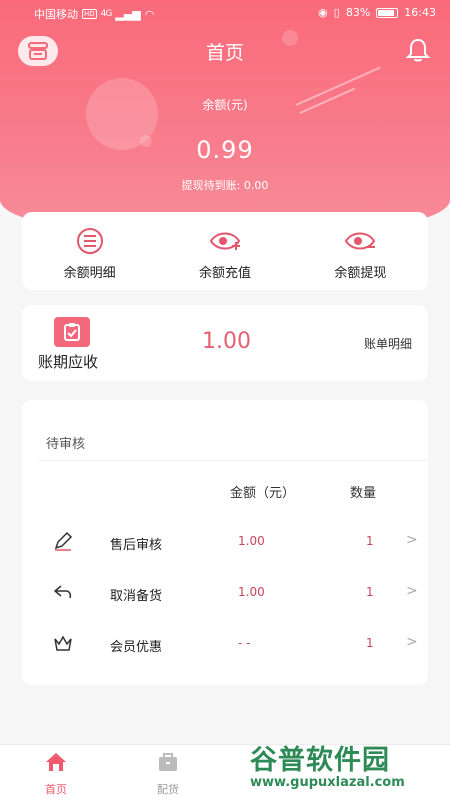 Image resolution: width=450 pixels, height=800 pixels. I want to click on watermark-url: www.gupuxlazal.com, so click(327, 782).